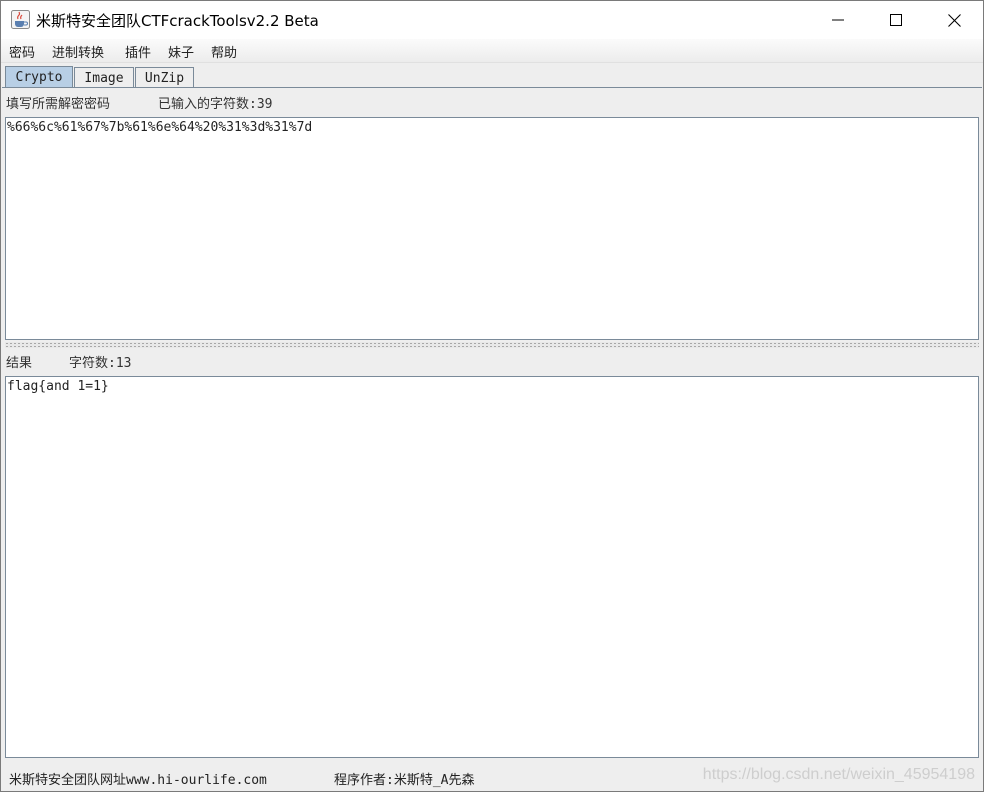  What do you see at coordinates (177, 21) in the screenshot?
I see `window-title: 米斯特安全团队CTFcrackToolsv2.2 Beta` at bounding box center [177, 21].